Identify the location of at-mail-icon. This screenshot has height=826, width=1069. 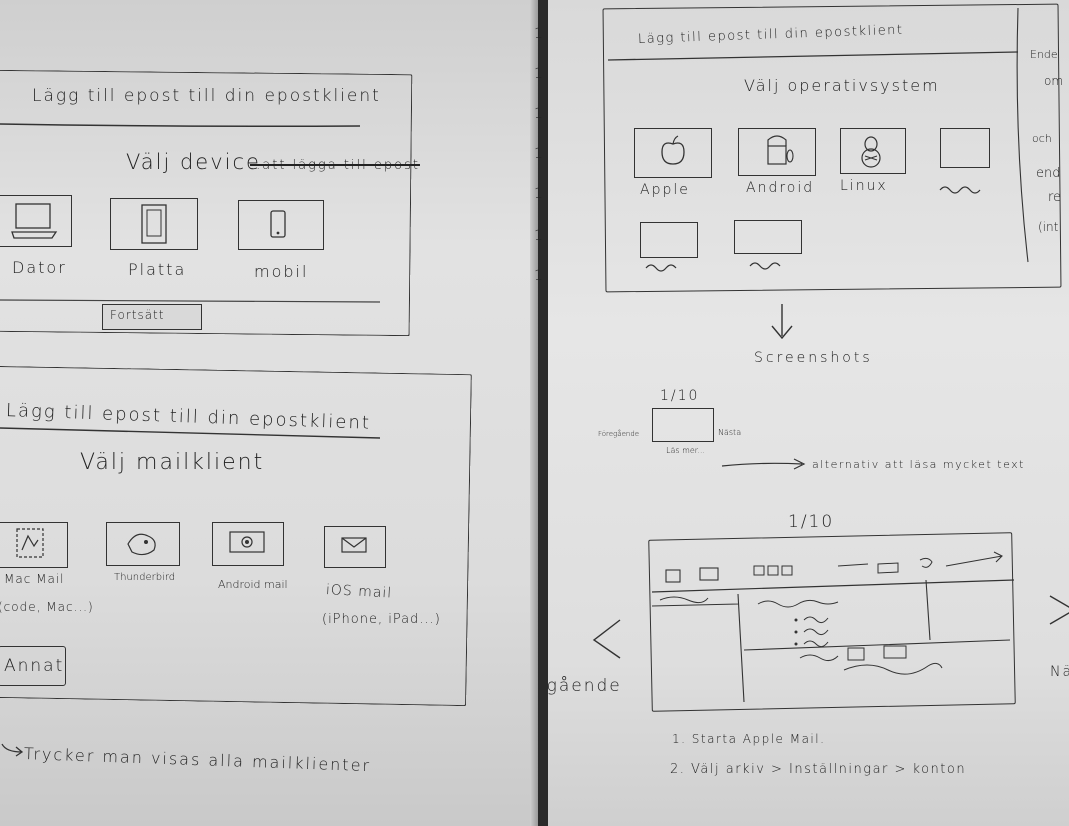
(247, 542).